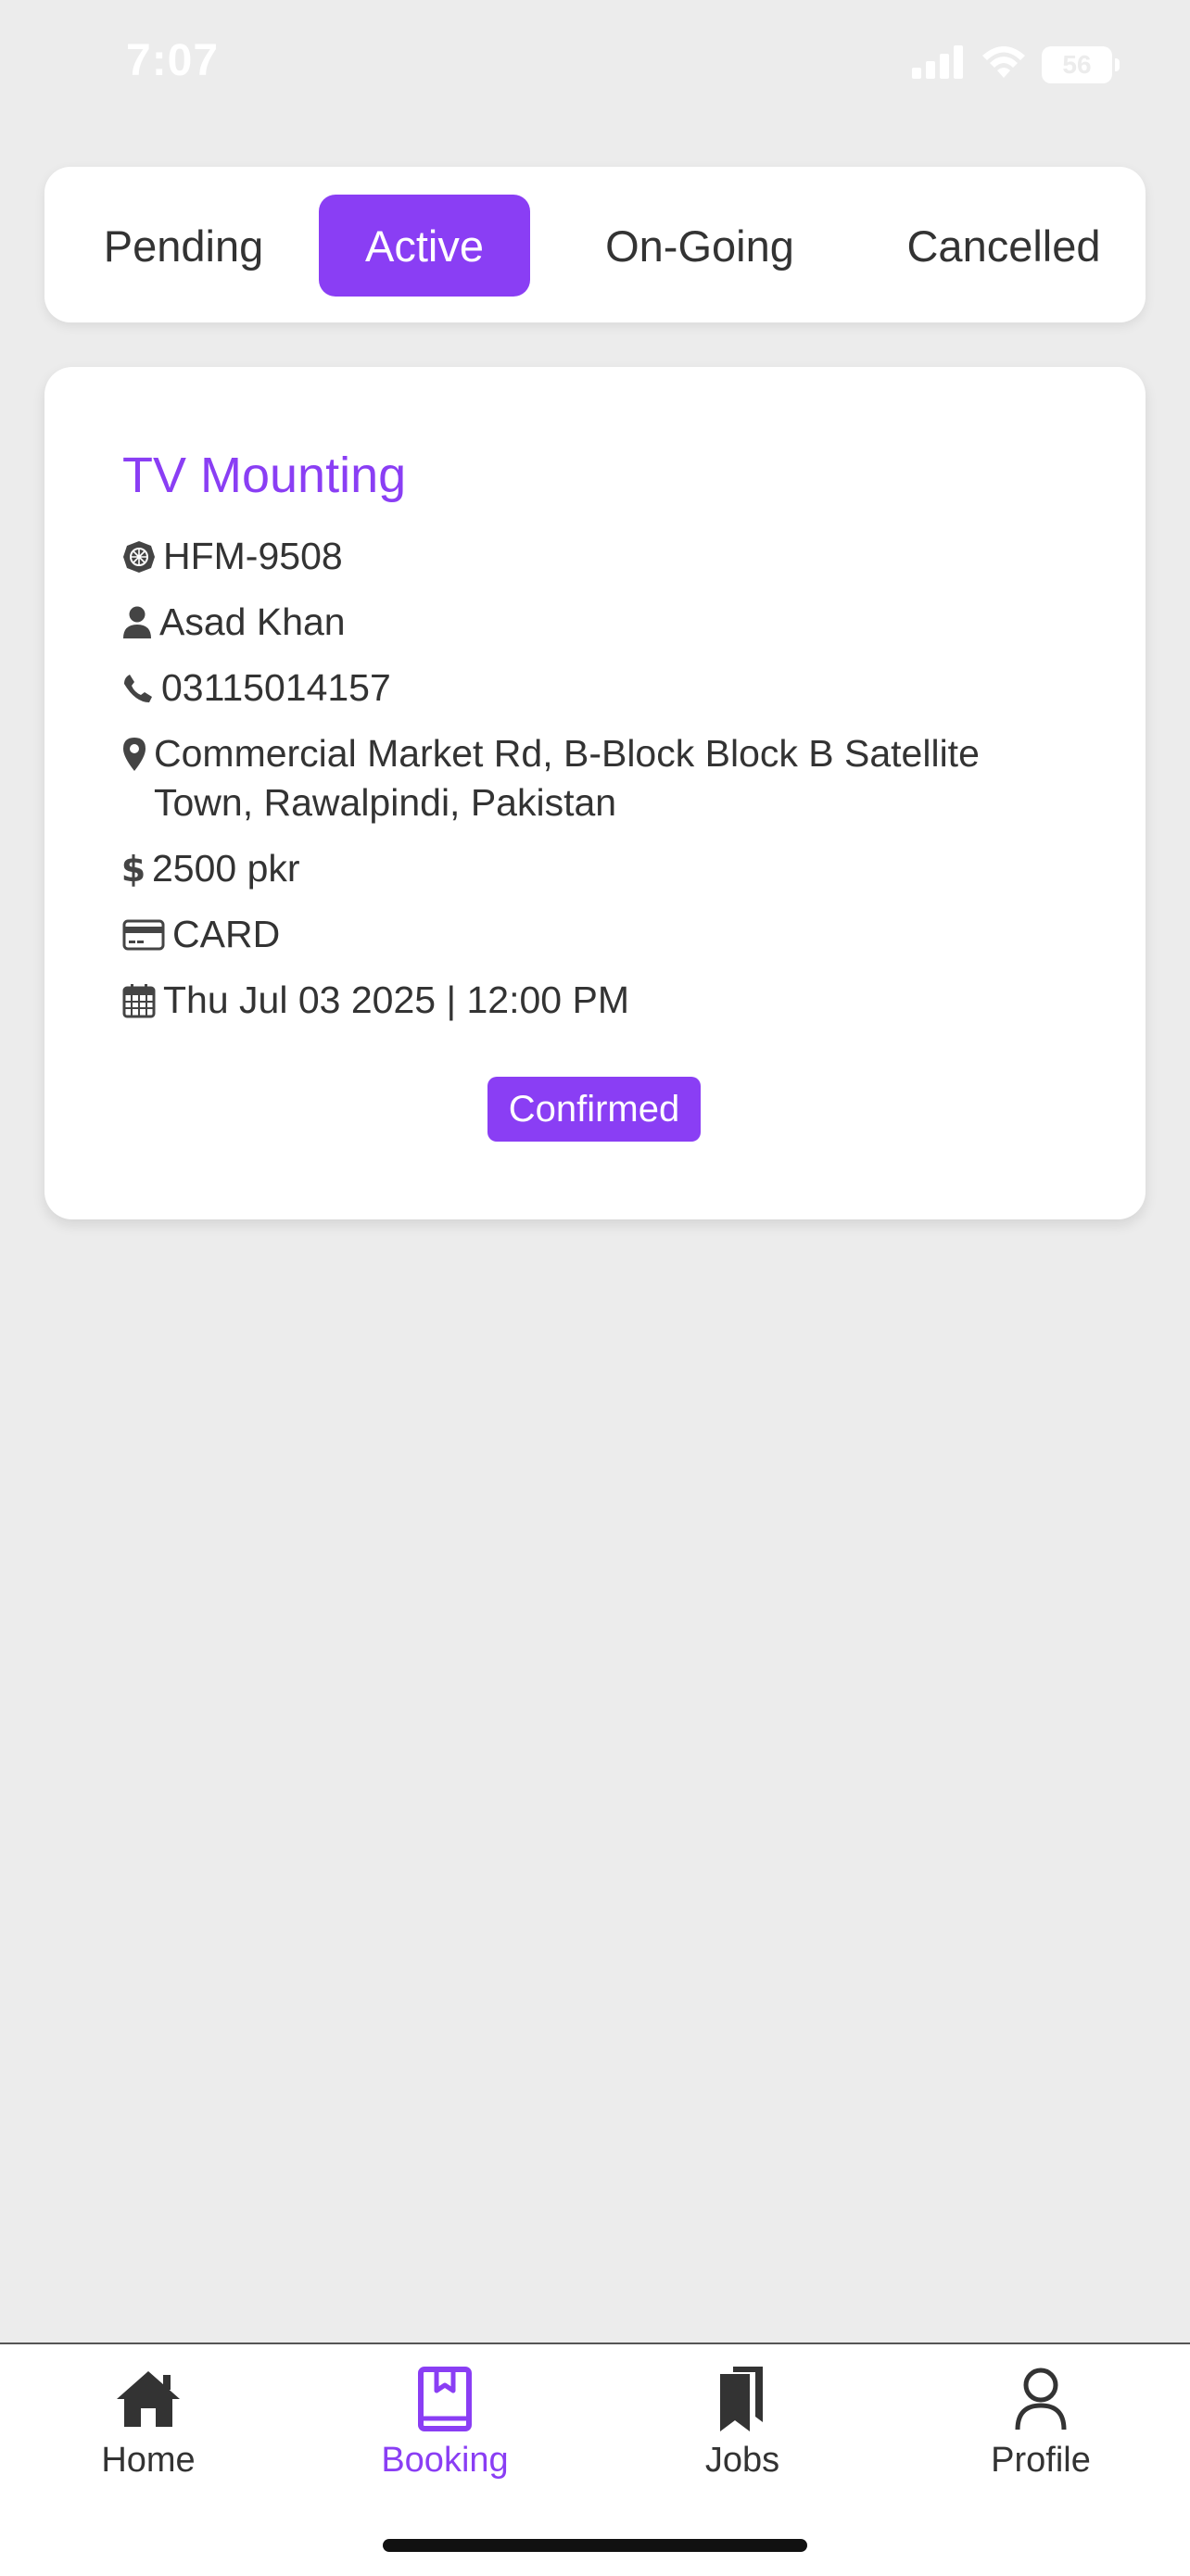  I want to click on price-row: $ 2500 pkr, so click(595, 868).